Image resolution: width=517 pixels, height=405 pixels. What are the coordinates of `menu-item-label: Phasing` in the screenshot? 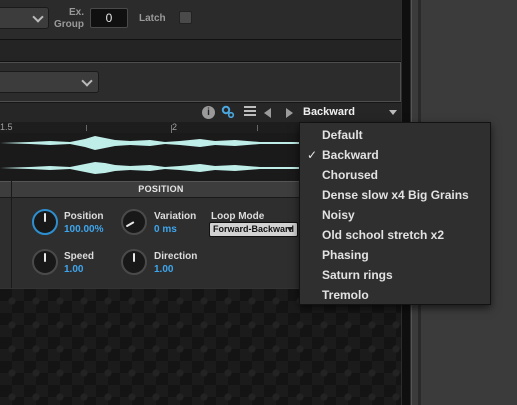 It's located at (345, 255).